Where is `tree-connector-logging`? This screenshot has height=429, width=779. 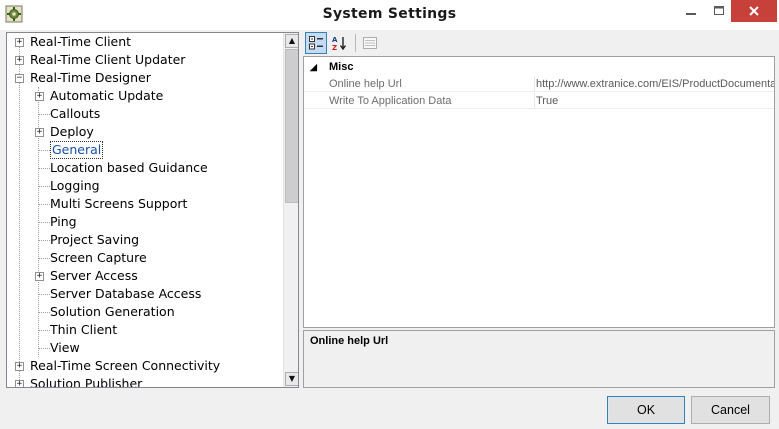
tree-connector-logging is located at coordinates (44, 186).